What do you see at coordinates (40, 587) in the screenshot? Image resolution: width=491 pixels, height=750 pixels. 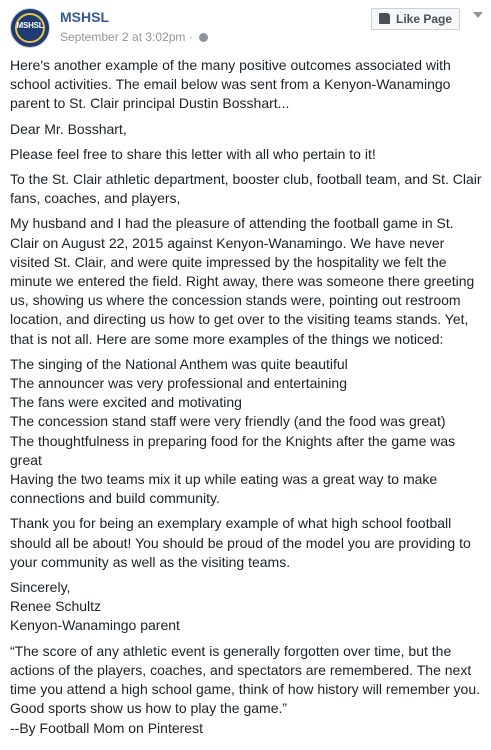 I see `signoff-line: Sincerely,` at bounding box center [40, 587].